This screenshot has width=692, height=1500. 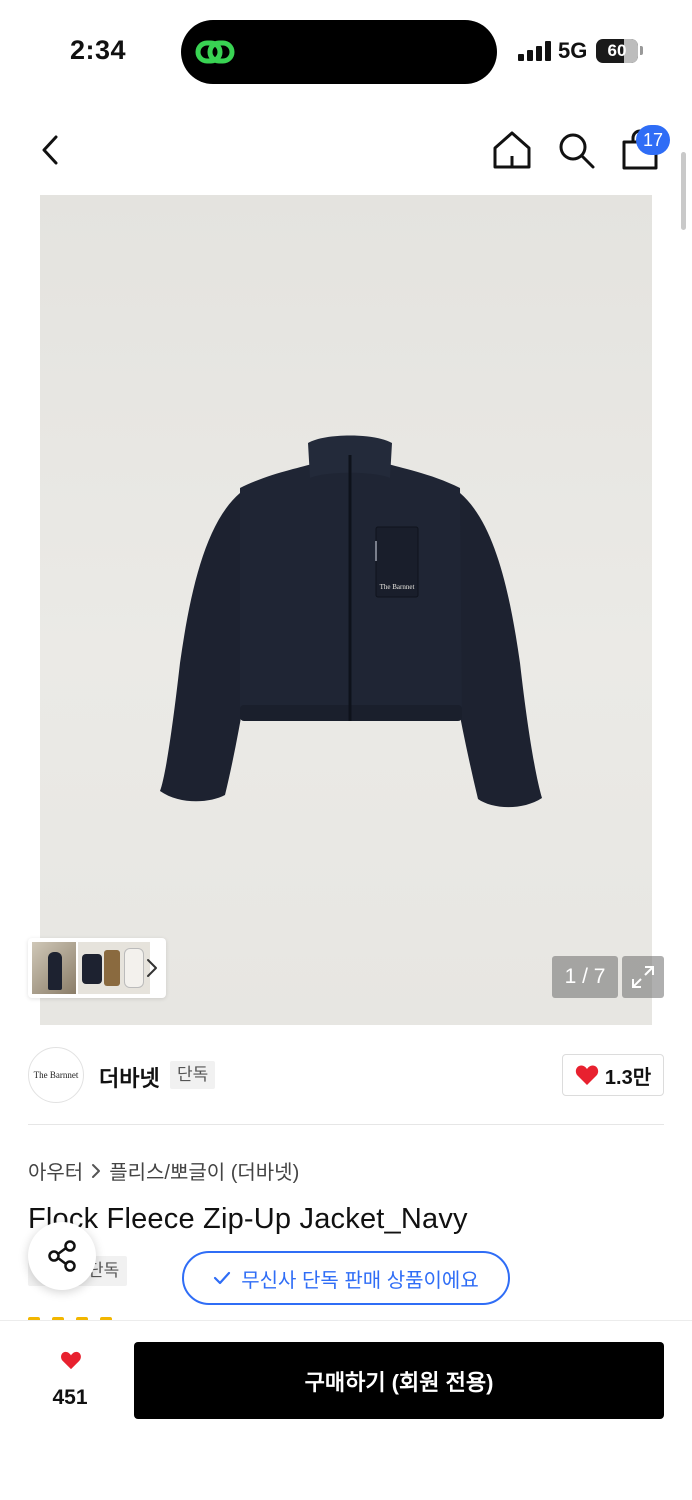 I want to click on search-icon, so click(x=576, y=150).